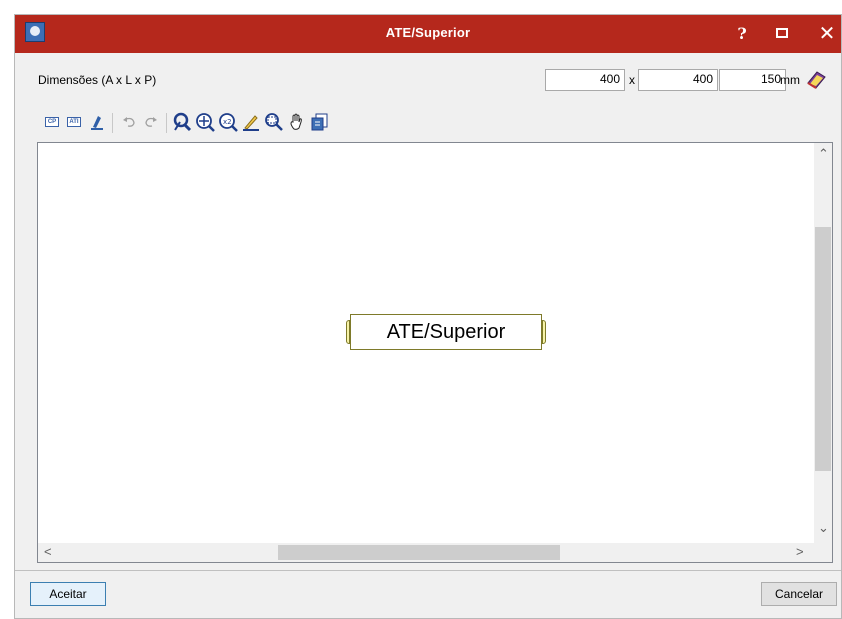  I want to click on horizontal-scrollbar: < >, so click(426, 552).